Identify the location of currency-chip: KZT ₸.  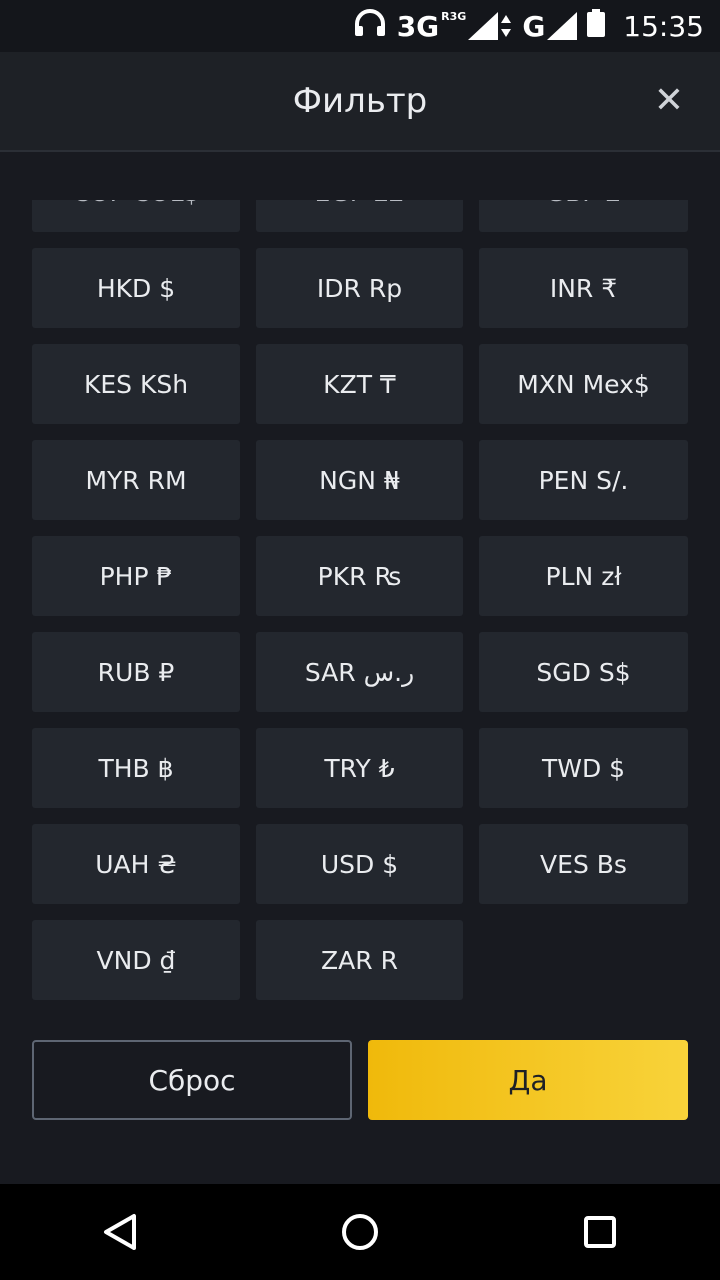
(359, 384).